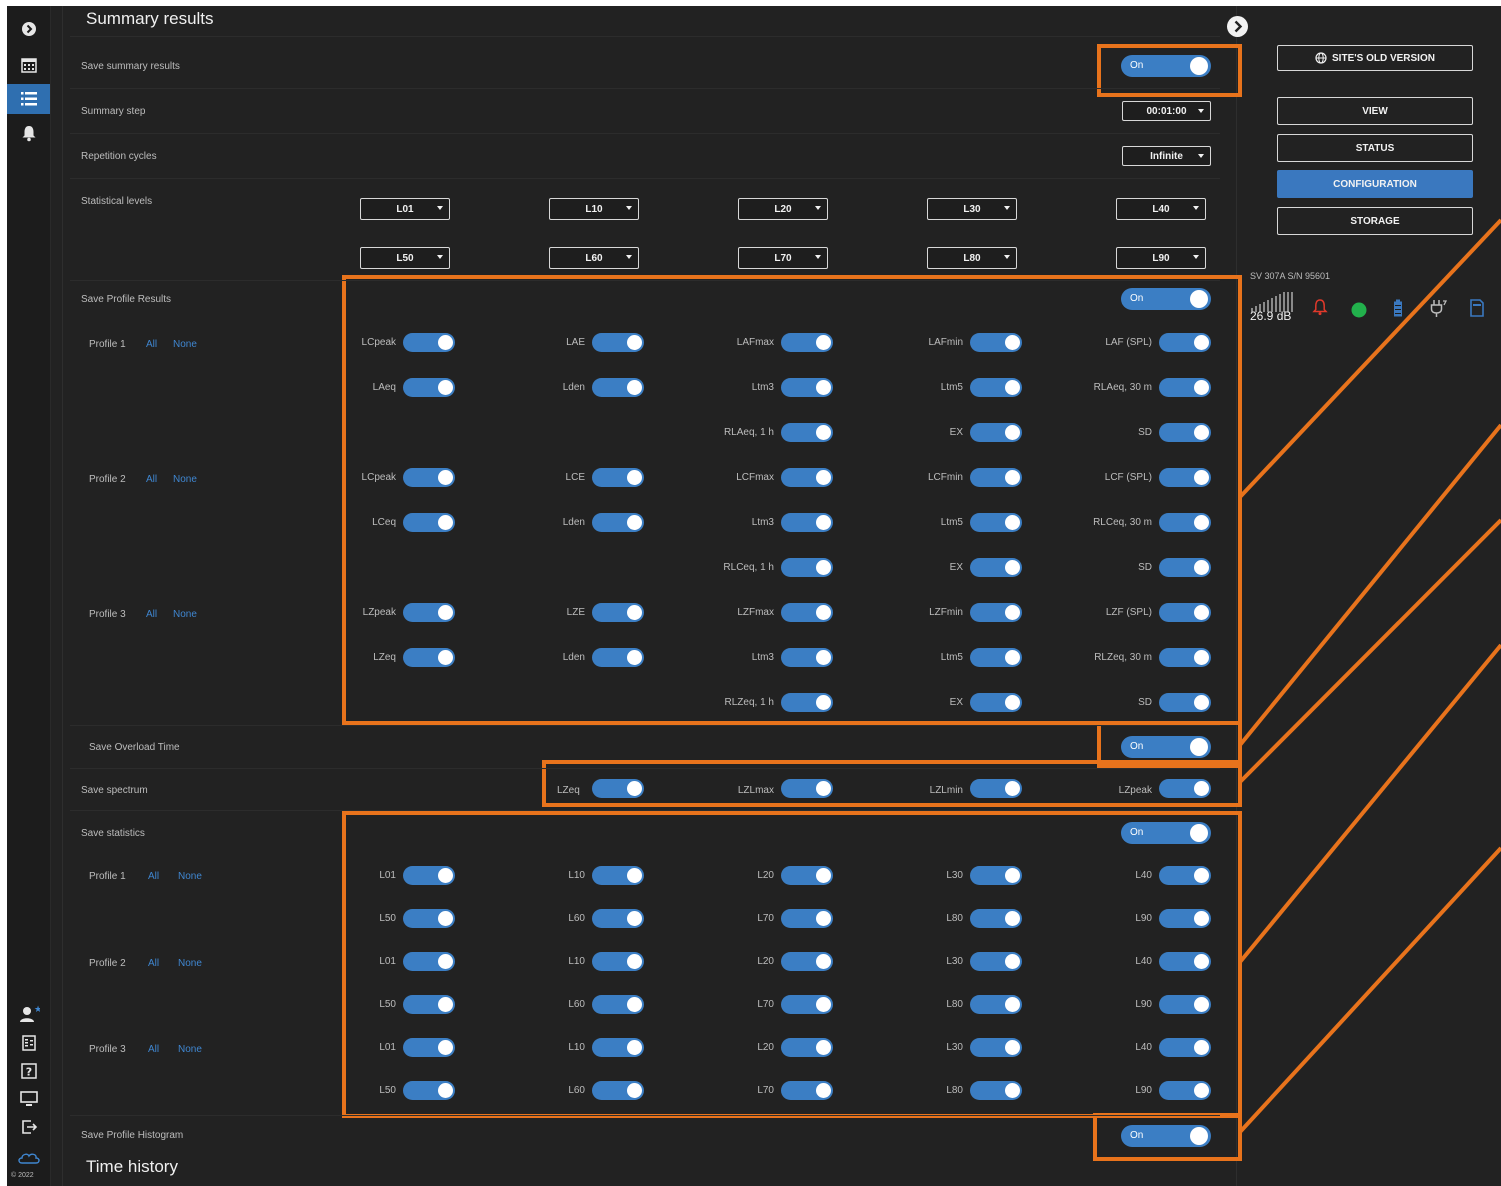  Describe the element at coordinates (1135, 790) in the screenshot. I see `spectrum-label: LZpeak` at that location.